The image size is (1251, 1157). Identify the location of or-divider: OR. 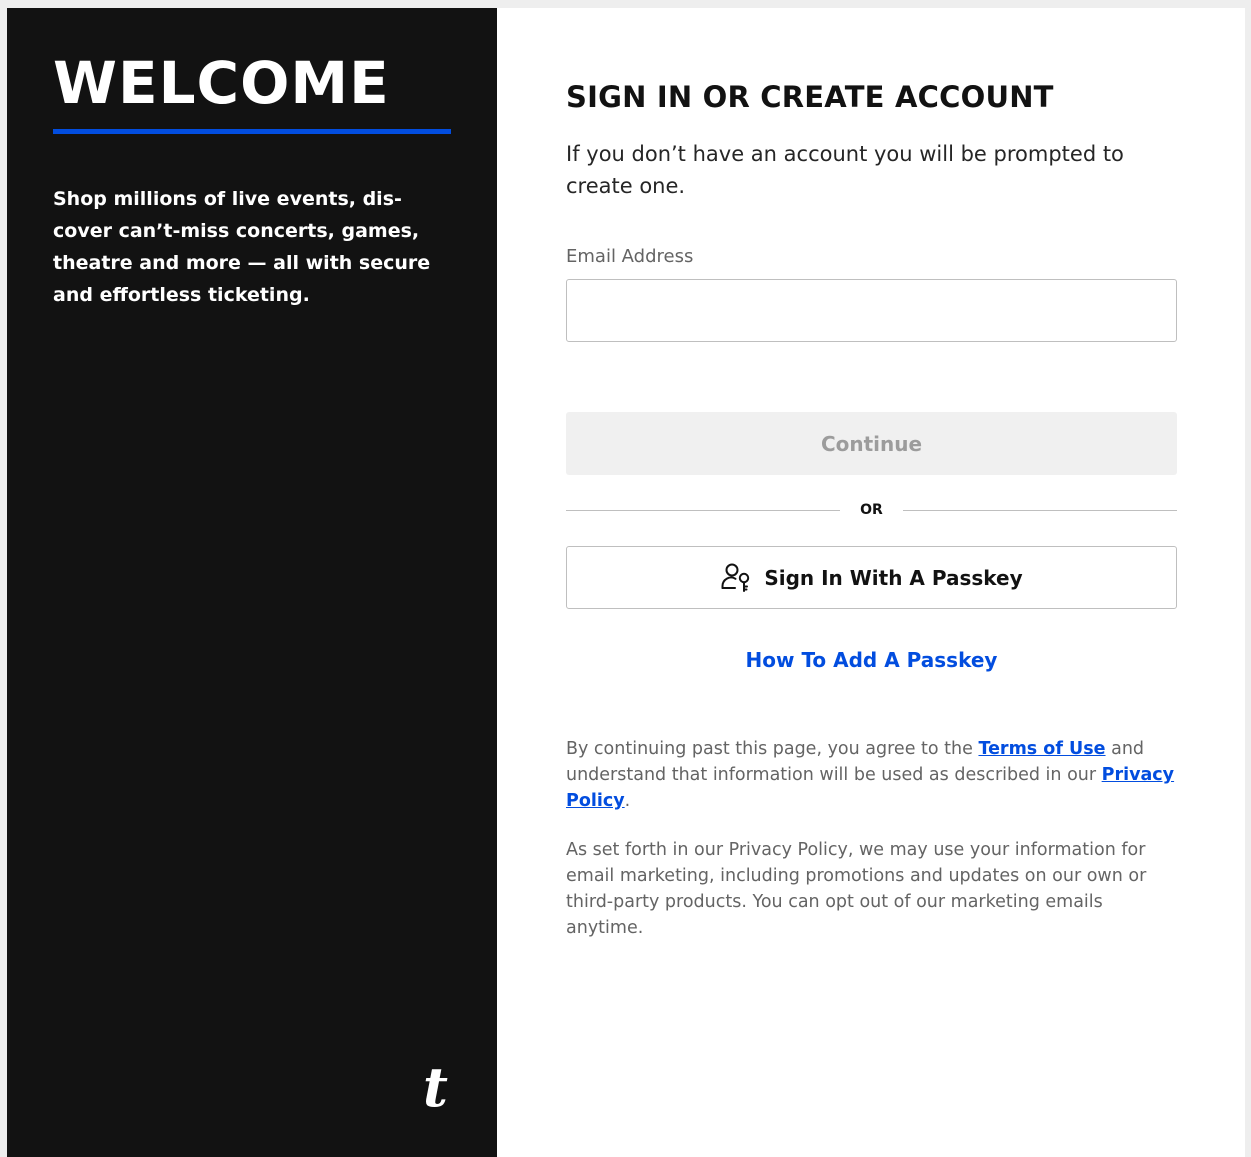
(871, 510).